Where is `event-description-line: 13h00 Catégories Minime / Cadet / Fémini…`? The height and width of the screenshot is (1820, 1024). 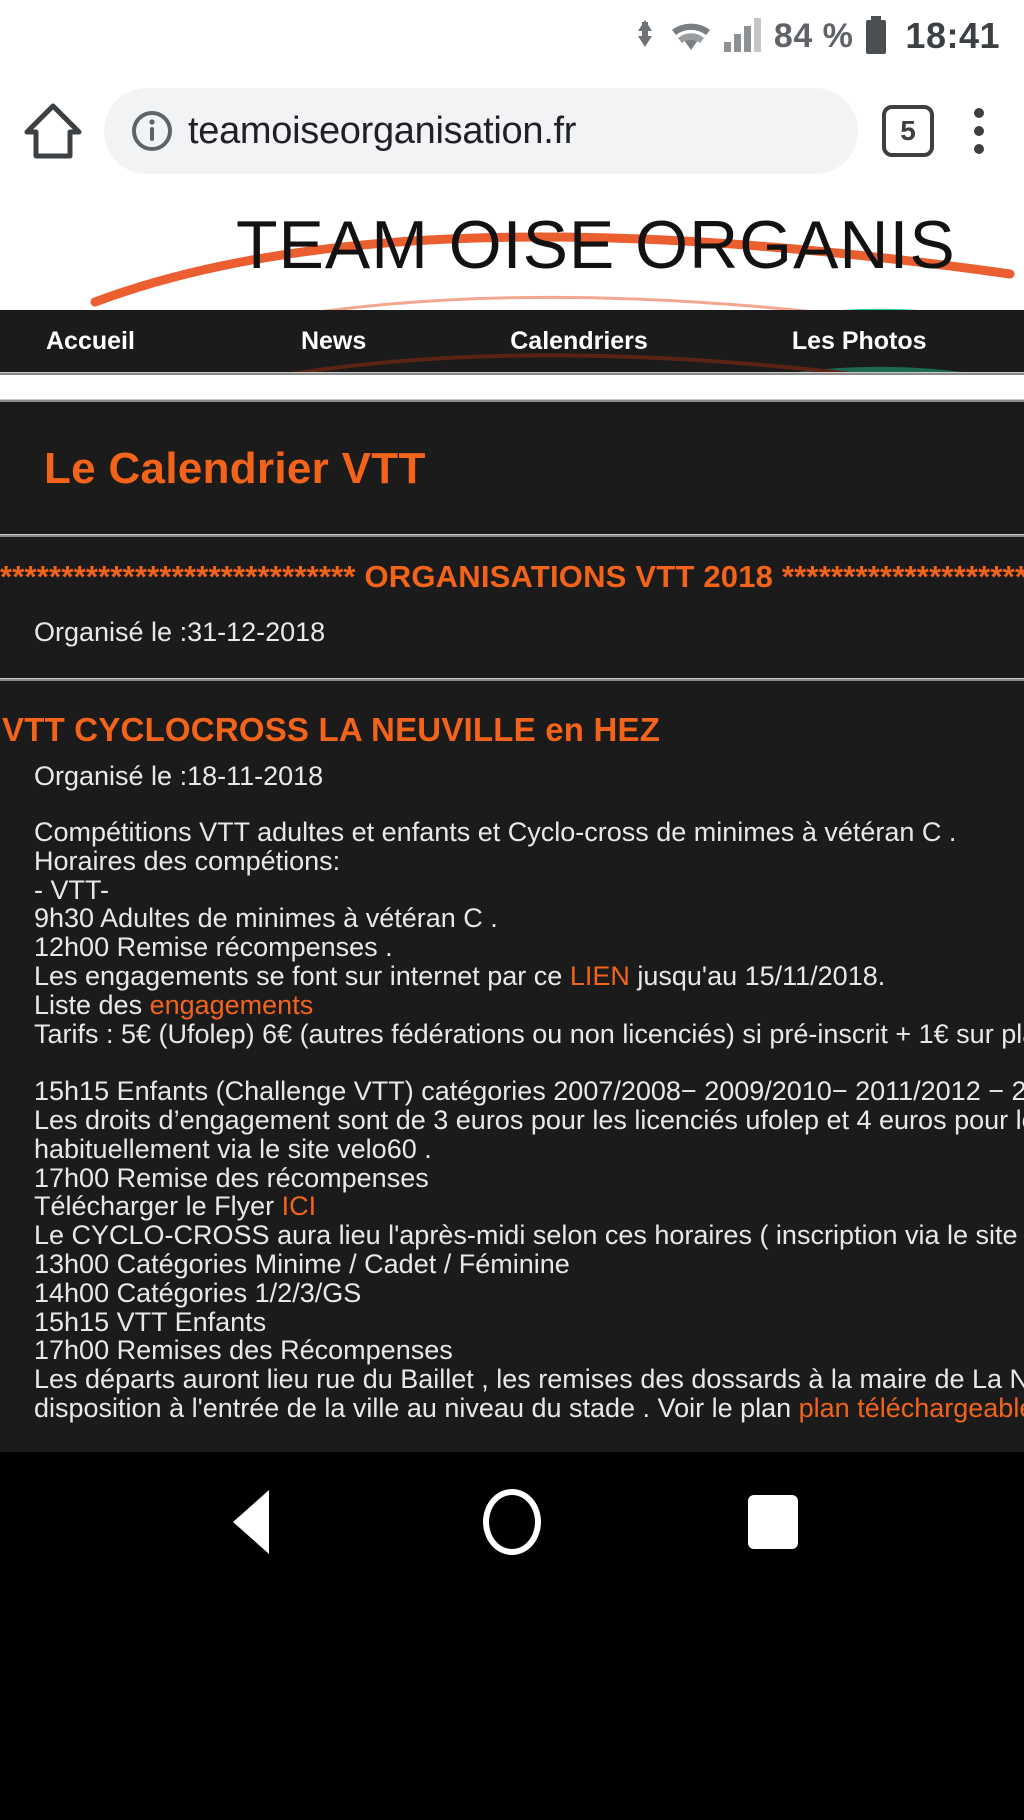 event-description-line: 13h00 Catégories Minime / Cadet / Fémini… is located at coordinates (302, 1263).